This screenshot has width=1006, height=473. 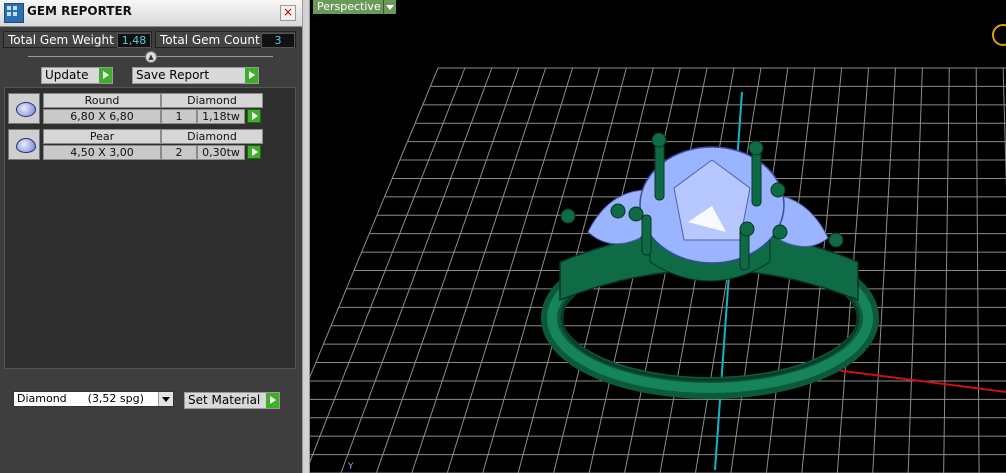 I want to click on panel-titlebar: GEM REPORTER ×, so click(x=151, y=13).